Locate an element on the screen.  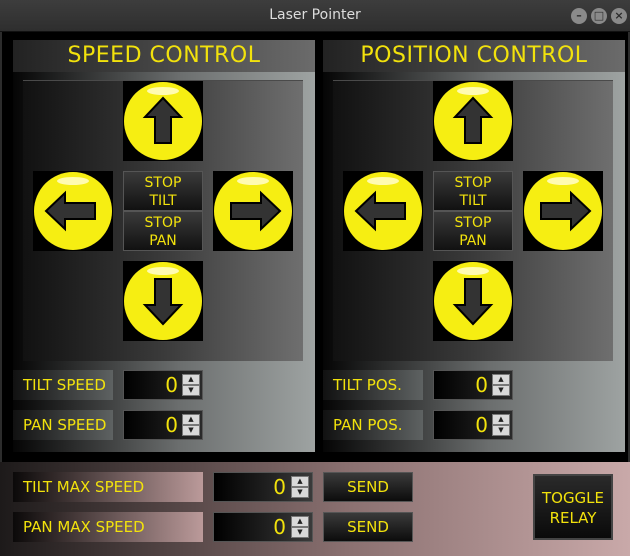
send-pan-max-button: SEND is located at coordinates (368, 527).